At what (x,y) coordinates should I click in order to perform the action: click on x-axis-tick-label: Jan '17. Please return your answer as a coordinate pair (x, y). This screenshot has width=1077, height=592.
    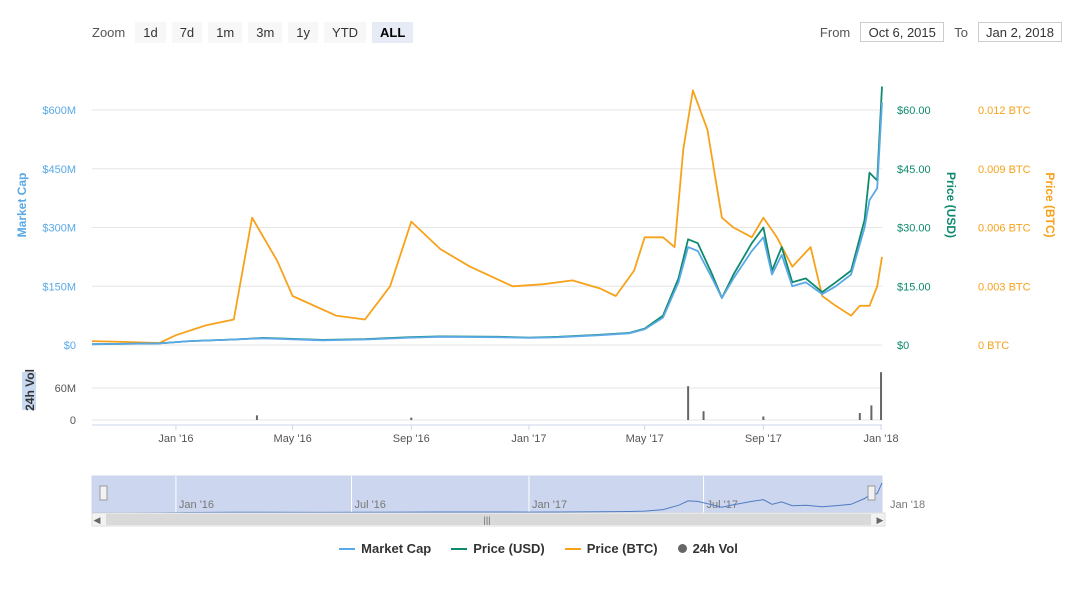
    Looking at the image, I should click on (528, 439).